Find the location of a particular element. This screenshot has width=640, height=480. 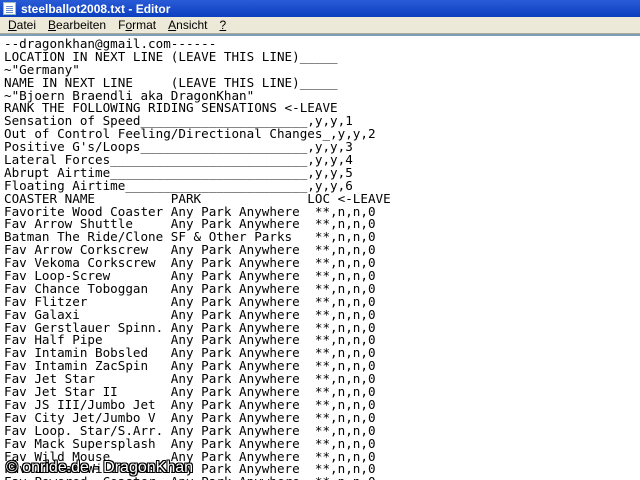

window-title: steelballot2008.txt - Editor is located at coordinates (96, 8).